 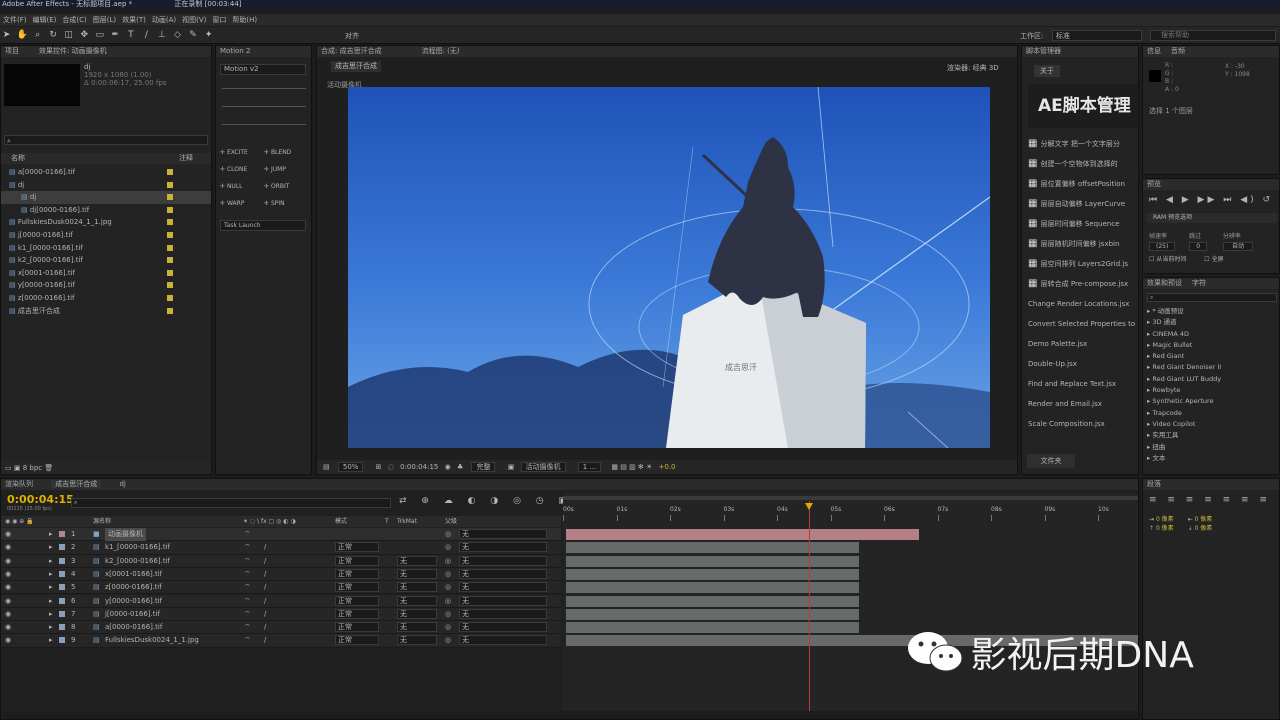 I want to click on menu-item: 编辑(E), so click(x=45, y=20).